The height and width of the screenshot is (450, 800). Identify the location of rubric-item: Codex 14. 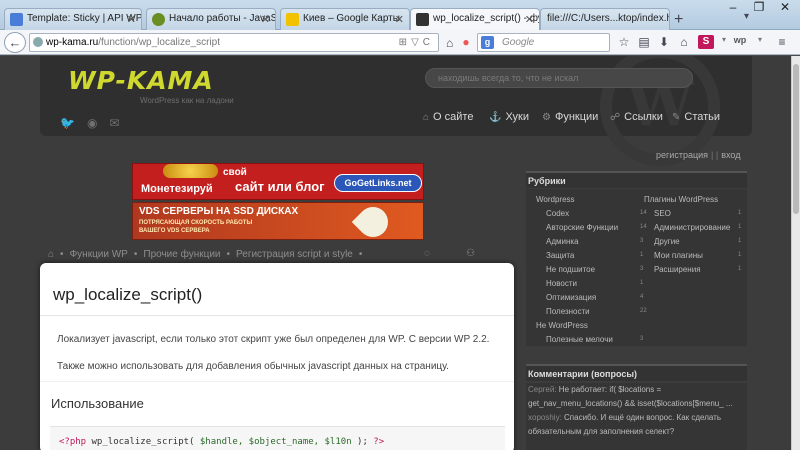
(596, 213).